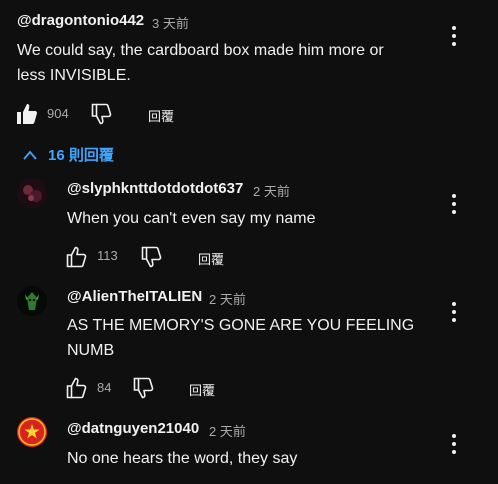  What do you see at coordinates (155, 188) in the screenshot?
I see `comment-author: @slyphknttdotdotdot637` at bounding box center [155, 188].